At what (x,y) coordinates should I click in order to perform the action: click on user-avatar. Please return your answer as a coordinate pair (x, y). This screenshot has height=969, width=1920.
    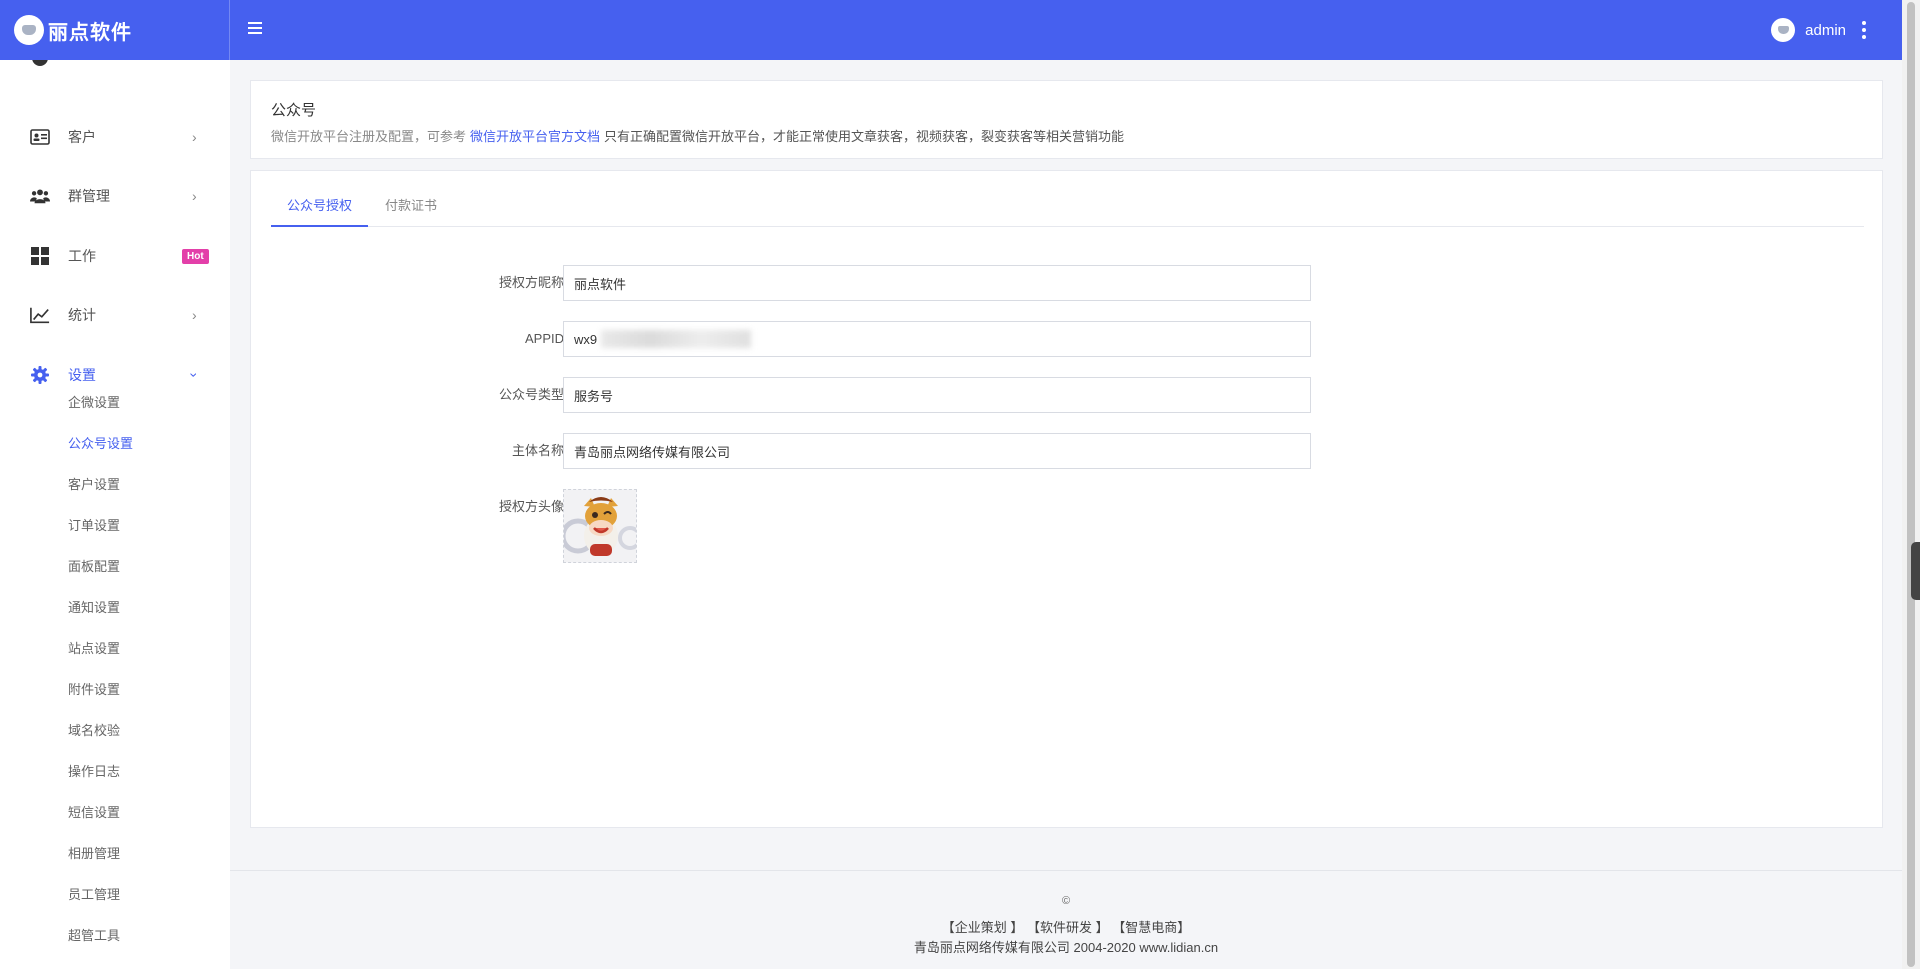
    Looking at the image, I should click on (1783, 30).